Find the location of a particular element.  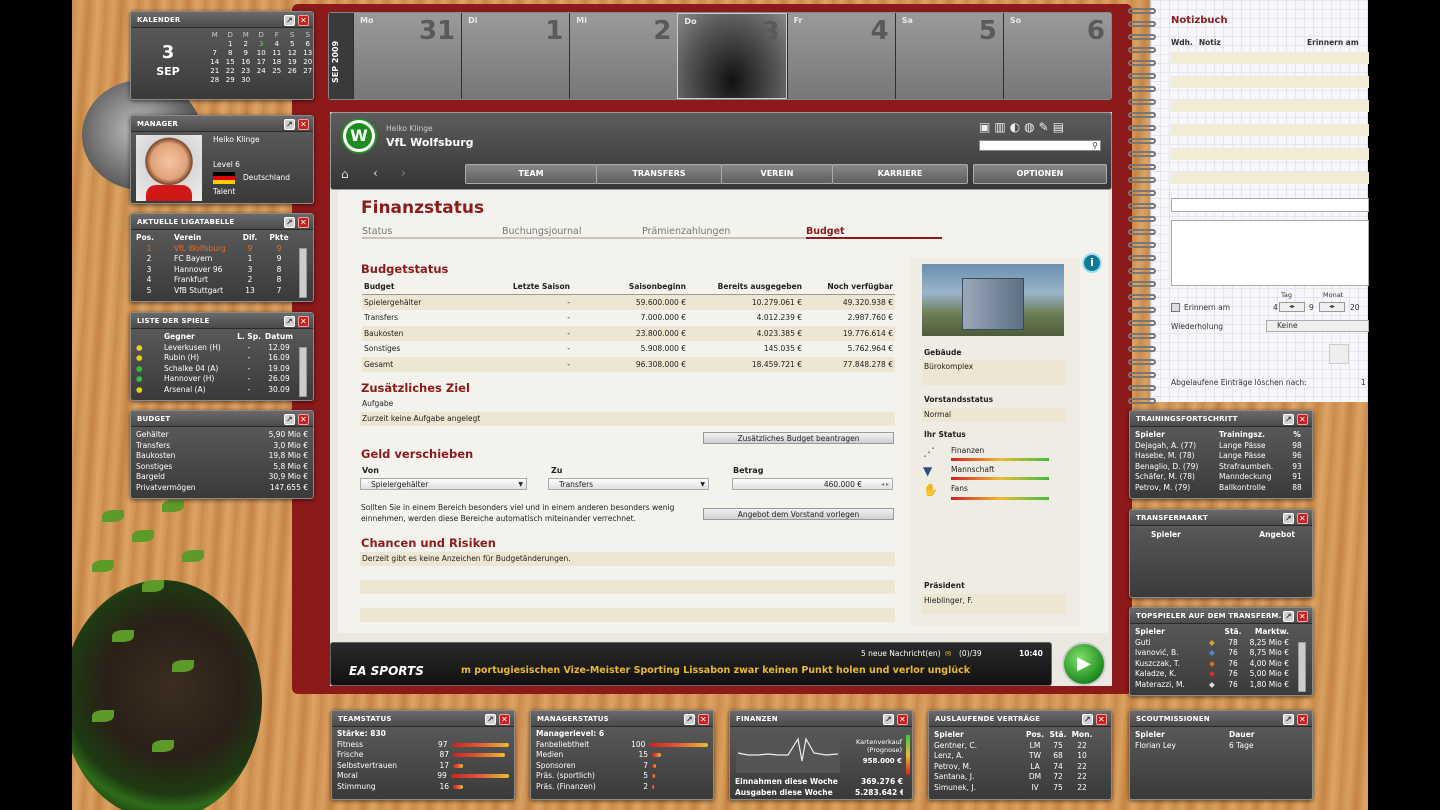

calendar-date: 9 is located at coordinates (246, 53).